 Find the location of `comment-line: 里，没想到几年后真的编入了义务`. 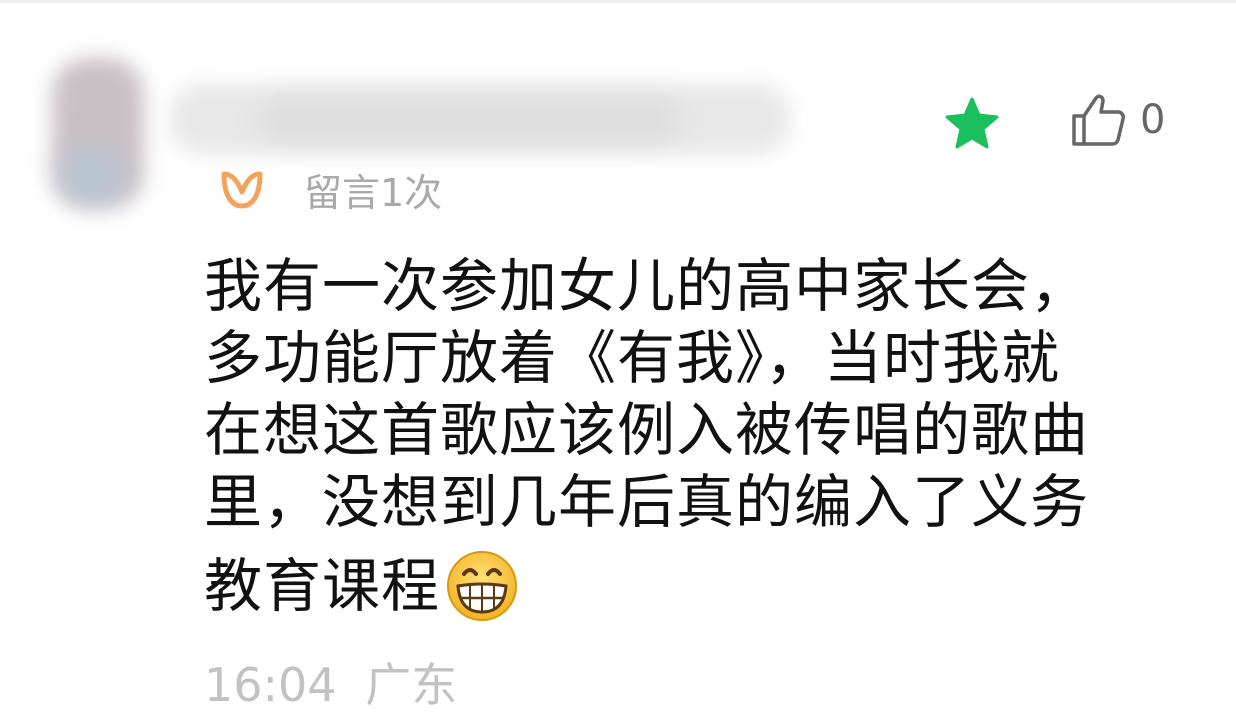

comment-line: 里，没想到几年后真的编入了义务 is located at coordinates (647, 502).